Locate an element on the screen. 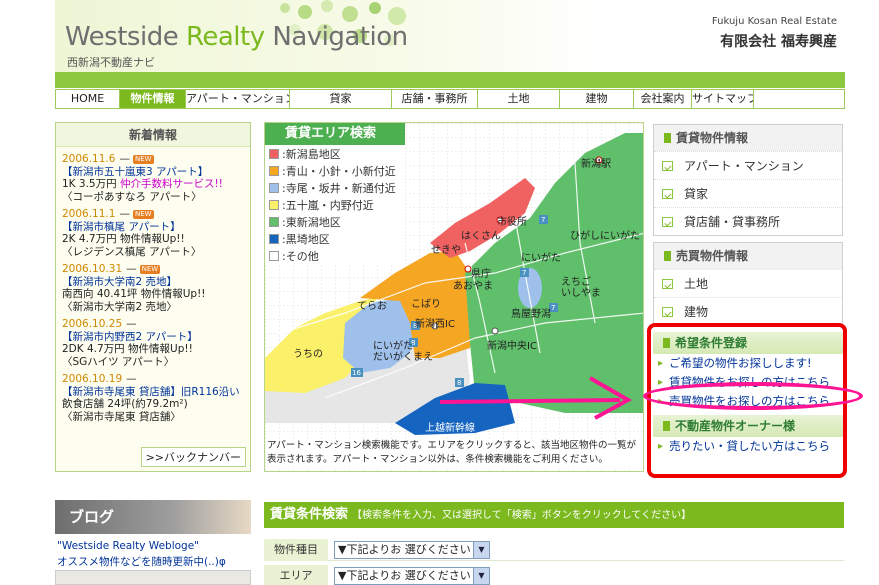 Image resolution: width=879 pixels, height=585 pixels. map-label-kobari: こばり is located at coordinates (426, 304).